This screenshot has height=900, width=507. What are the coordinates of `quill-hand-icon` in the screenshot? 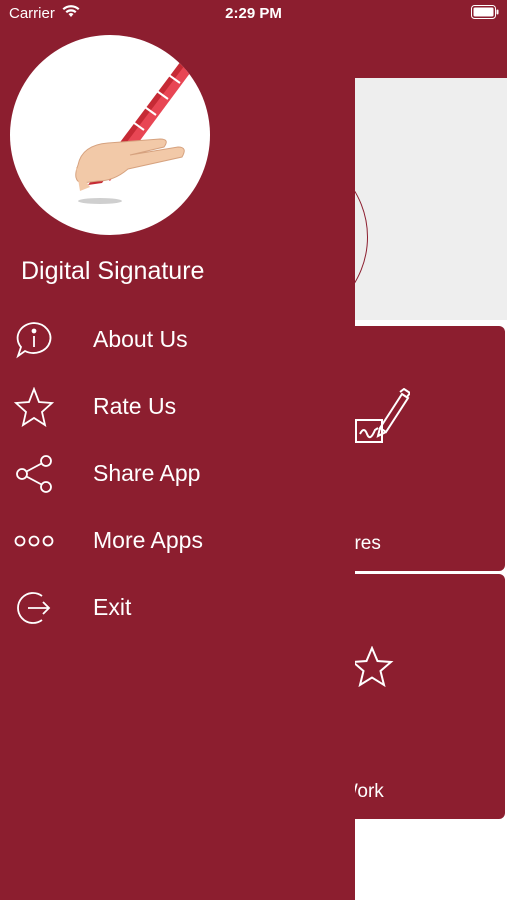 It's located at (138, 122).